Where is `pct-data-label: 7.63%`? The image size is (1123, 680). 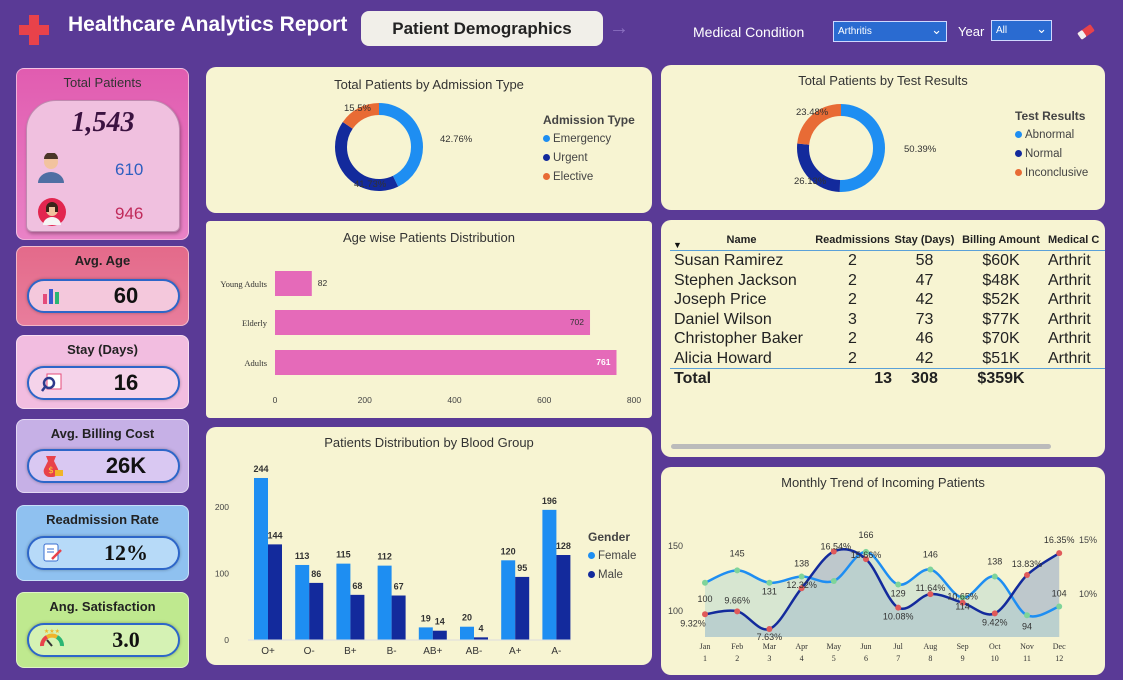
pct-data-label: 7.63% is located at coordinates (770, 637).